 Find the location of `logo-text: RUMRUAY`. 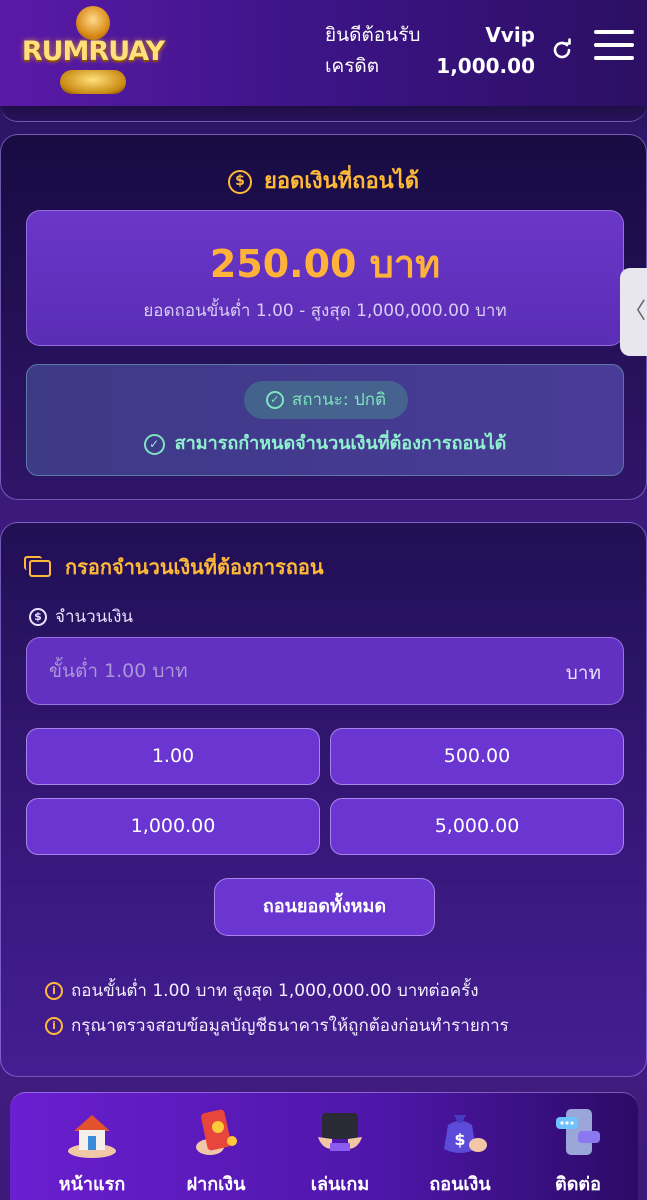

logo-text: RUMRUAY is located at coordinates (93, 51).